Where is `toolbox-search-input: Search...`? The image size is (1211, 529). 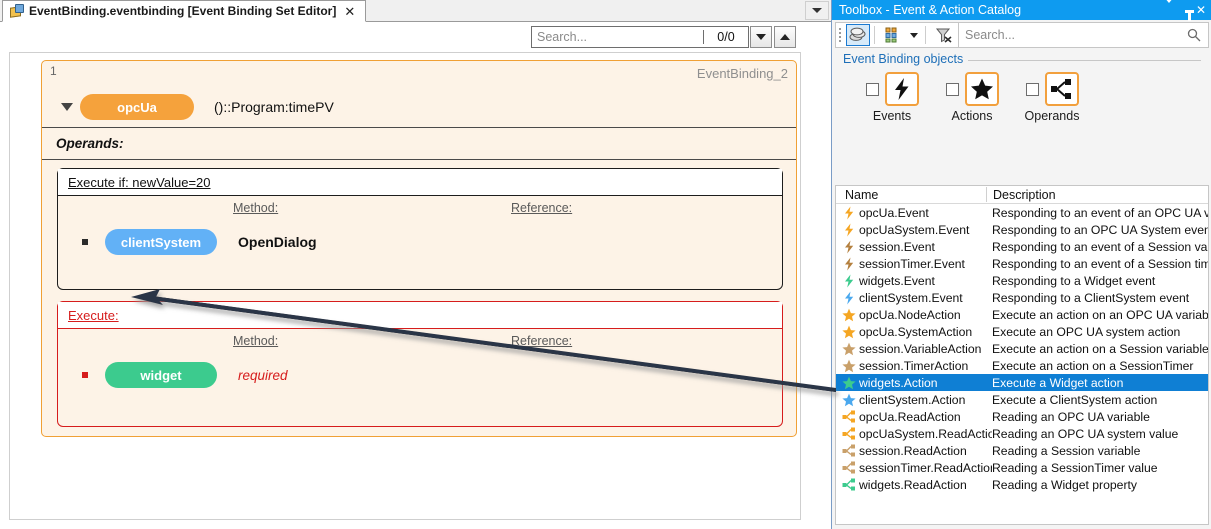
toolbox-search-input: Search... is located at coordinates (1083, 35).